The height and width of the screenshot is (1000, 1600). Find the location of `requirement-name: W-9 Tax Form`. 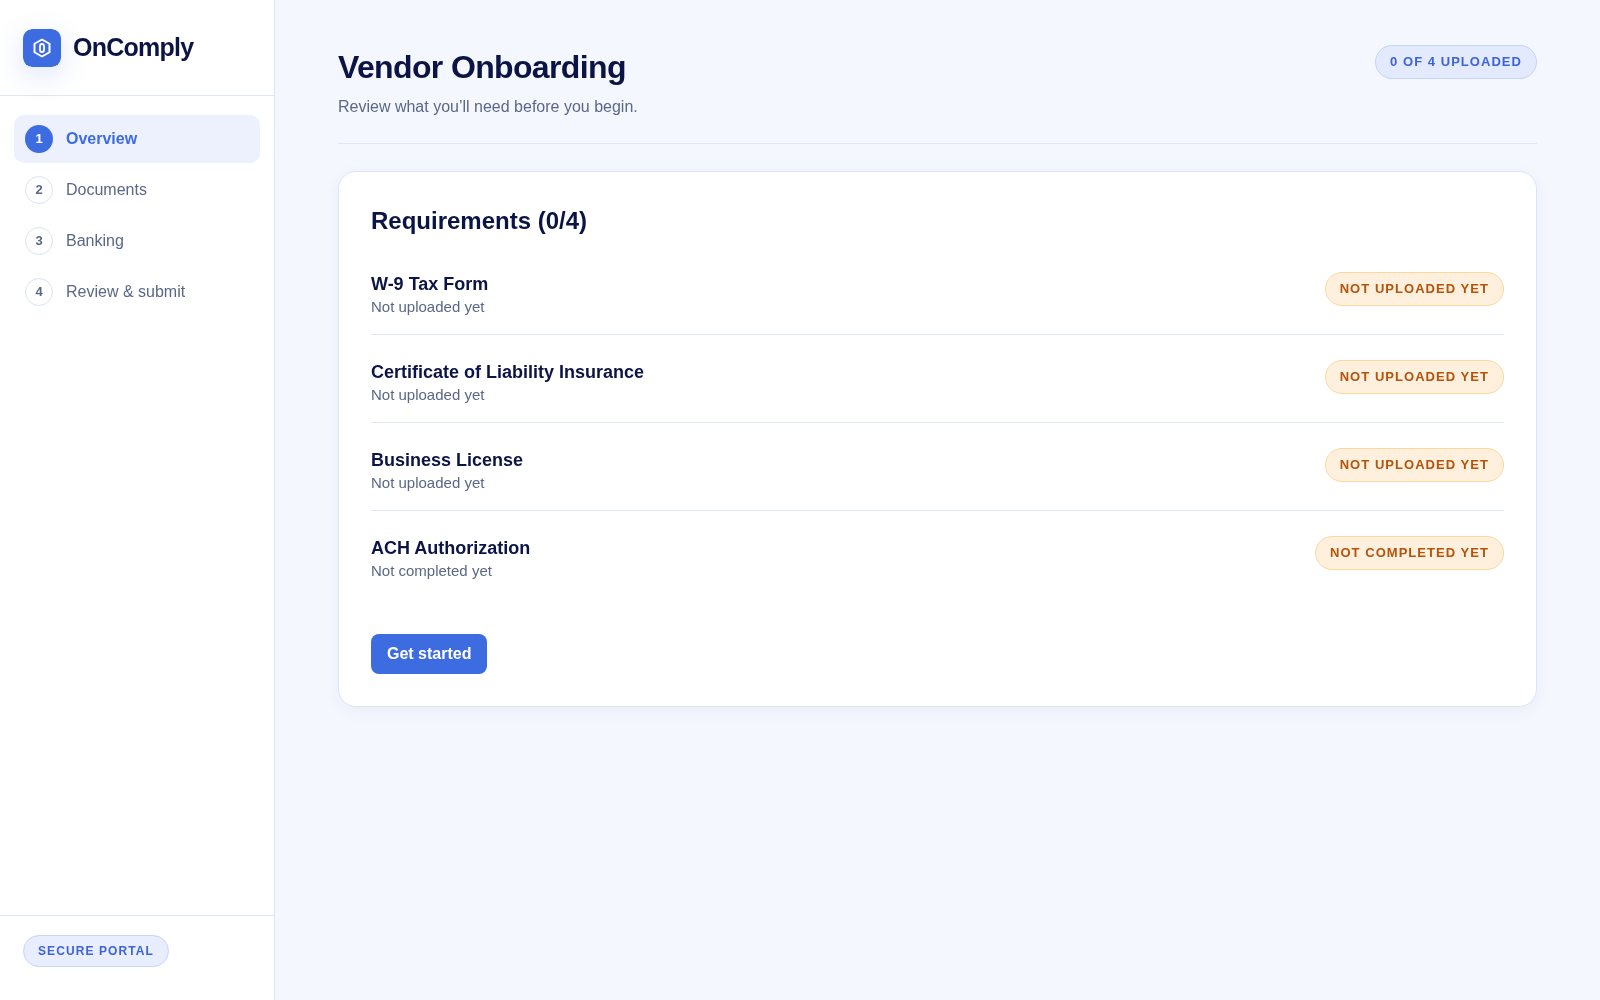

requirement-name: W-9 Tax Form is located at coordinates (430, 284).